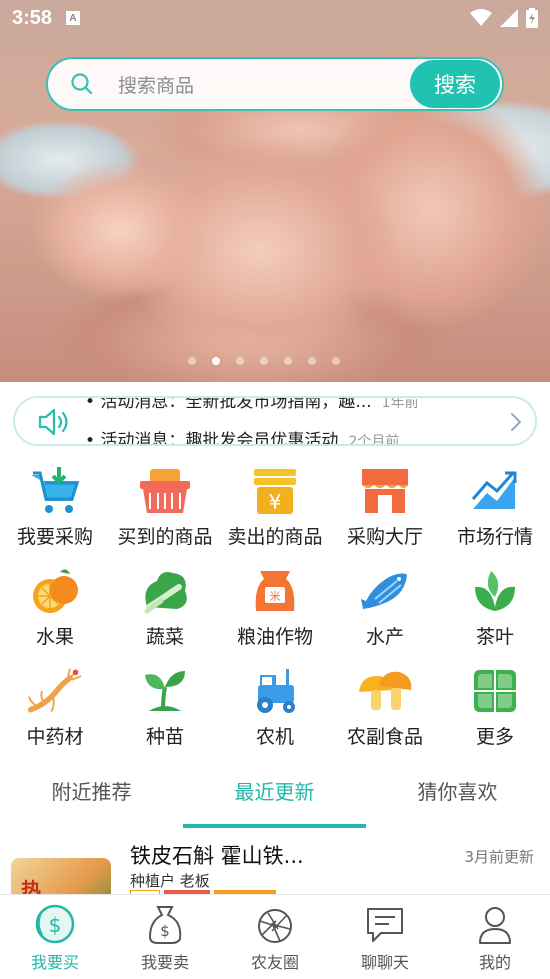 The width and height of the screenshot is (550, 979). I want to click on trend-chart-icon, so click(495, 491).